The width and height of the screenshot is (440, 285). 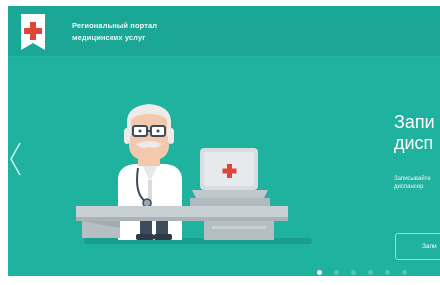 I want to click on portal-title-line1: Региональный портал, so click(x=115, y=25).